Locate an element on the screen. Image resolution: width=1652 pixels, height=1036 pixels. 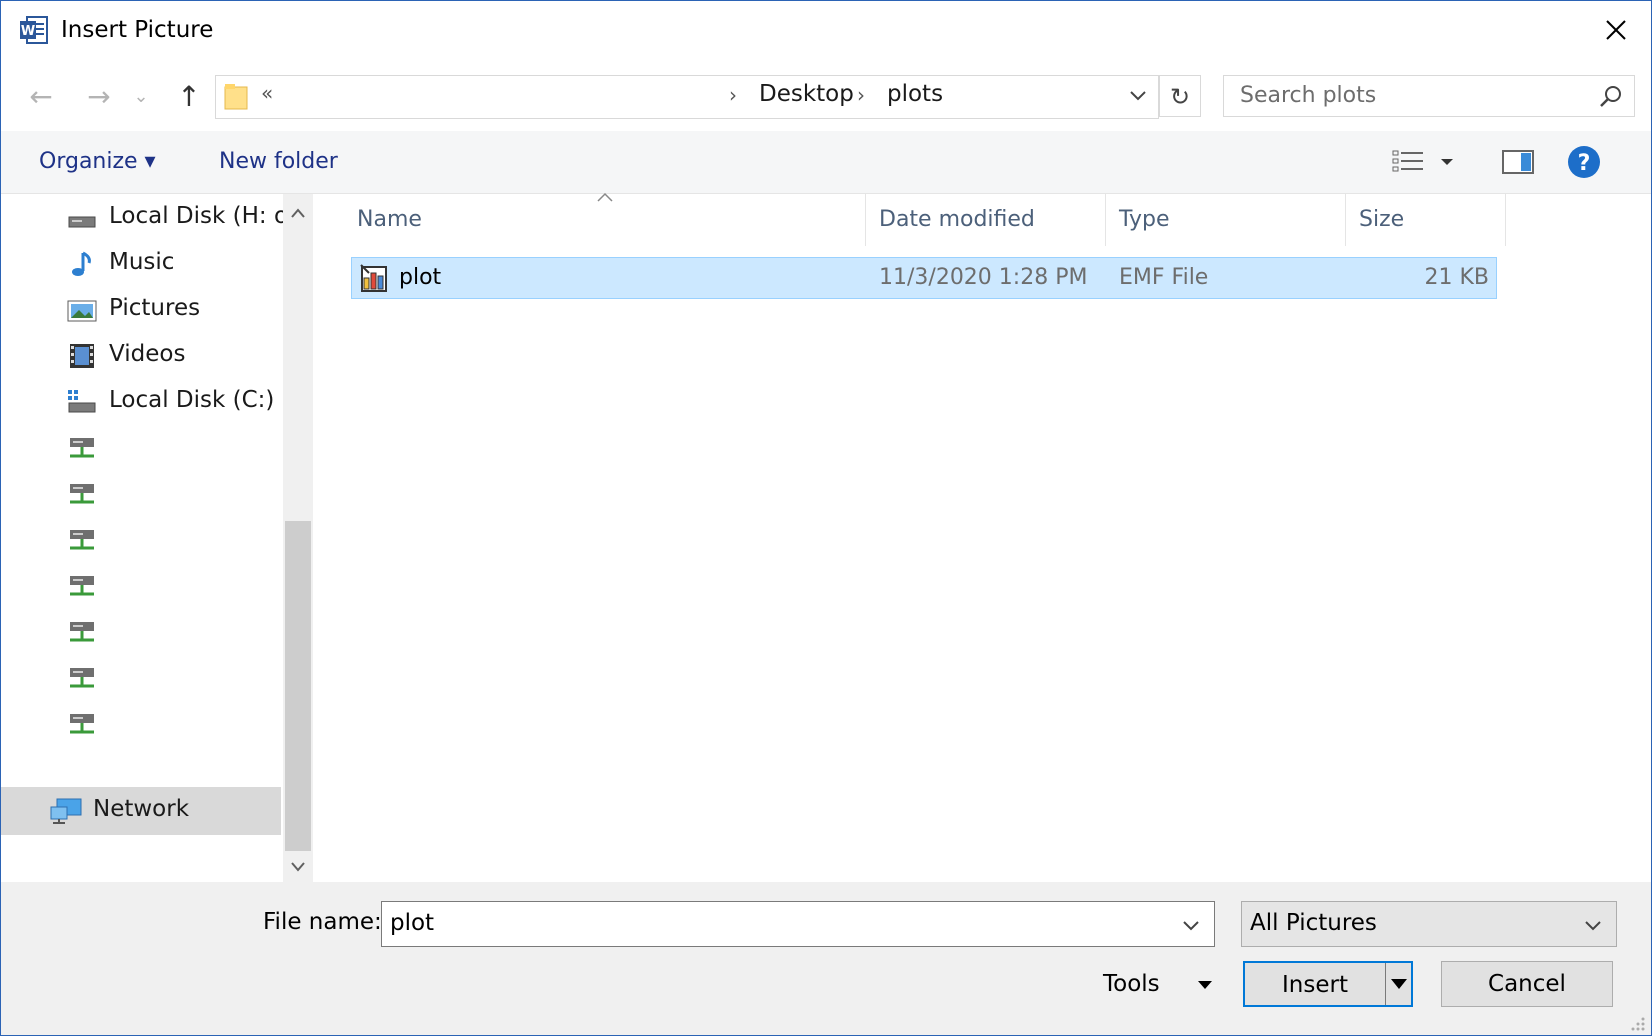
word-icon: W is located at coordinates (34, 30).